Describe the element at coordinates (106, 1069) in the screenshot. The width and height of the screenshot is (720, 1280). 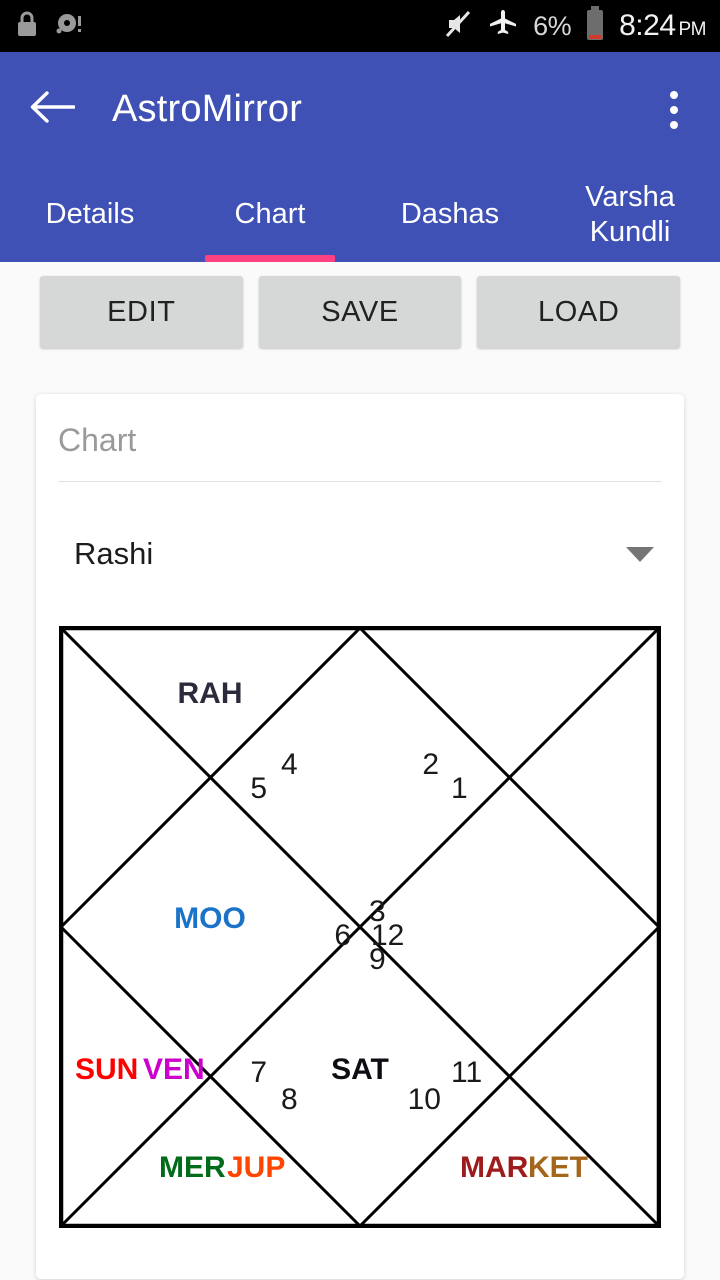
I see `planet-label-sun: SUN` at that location.